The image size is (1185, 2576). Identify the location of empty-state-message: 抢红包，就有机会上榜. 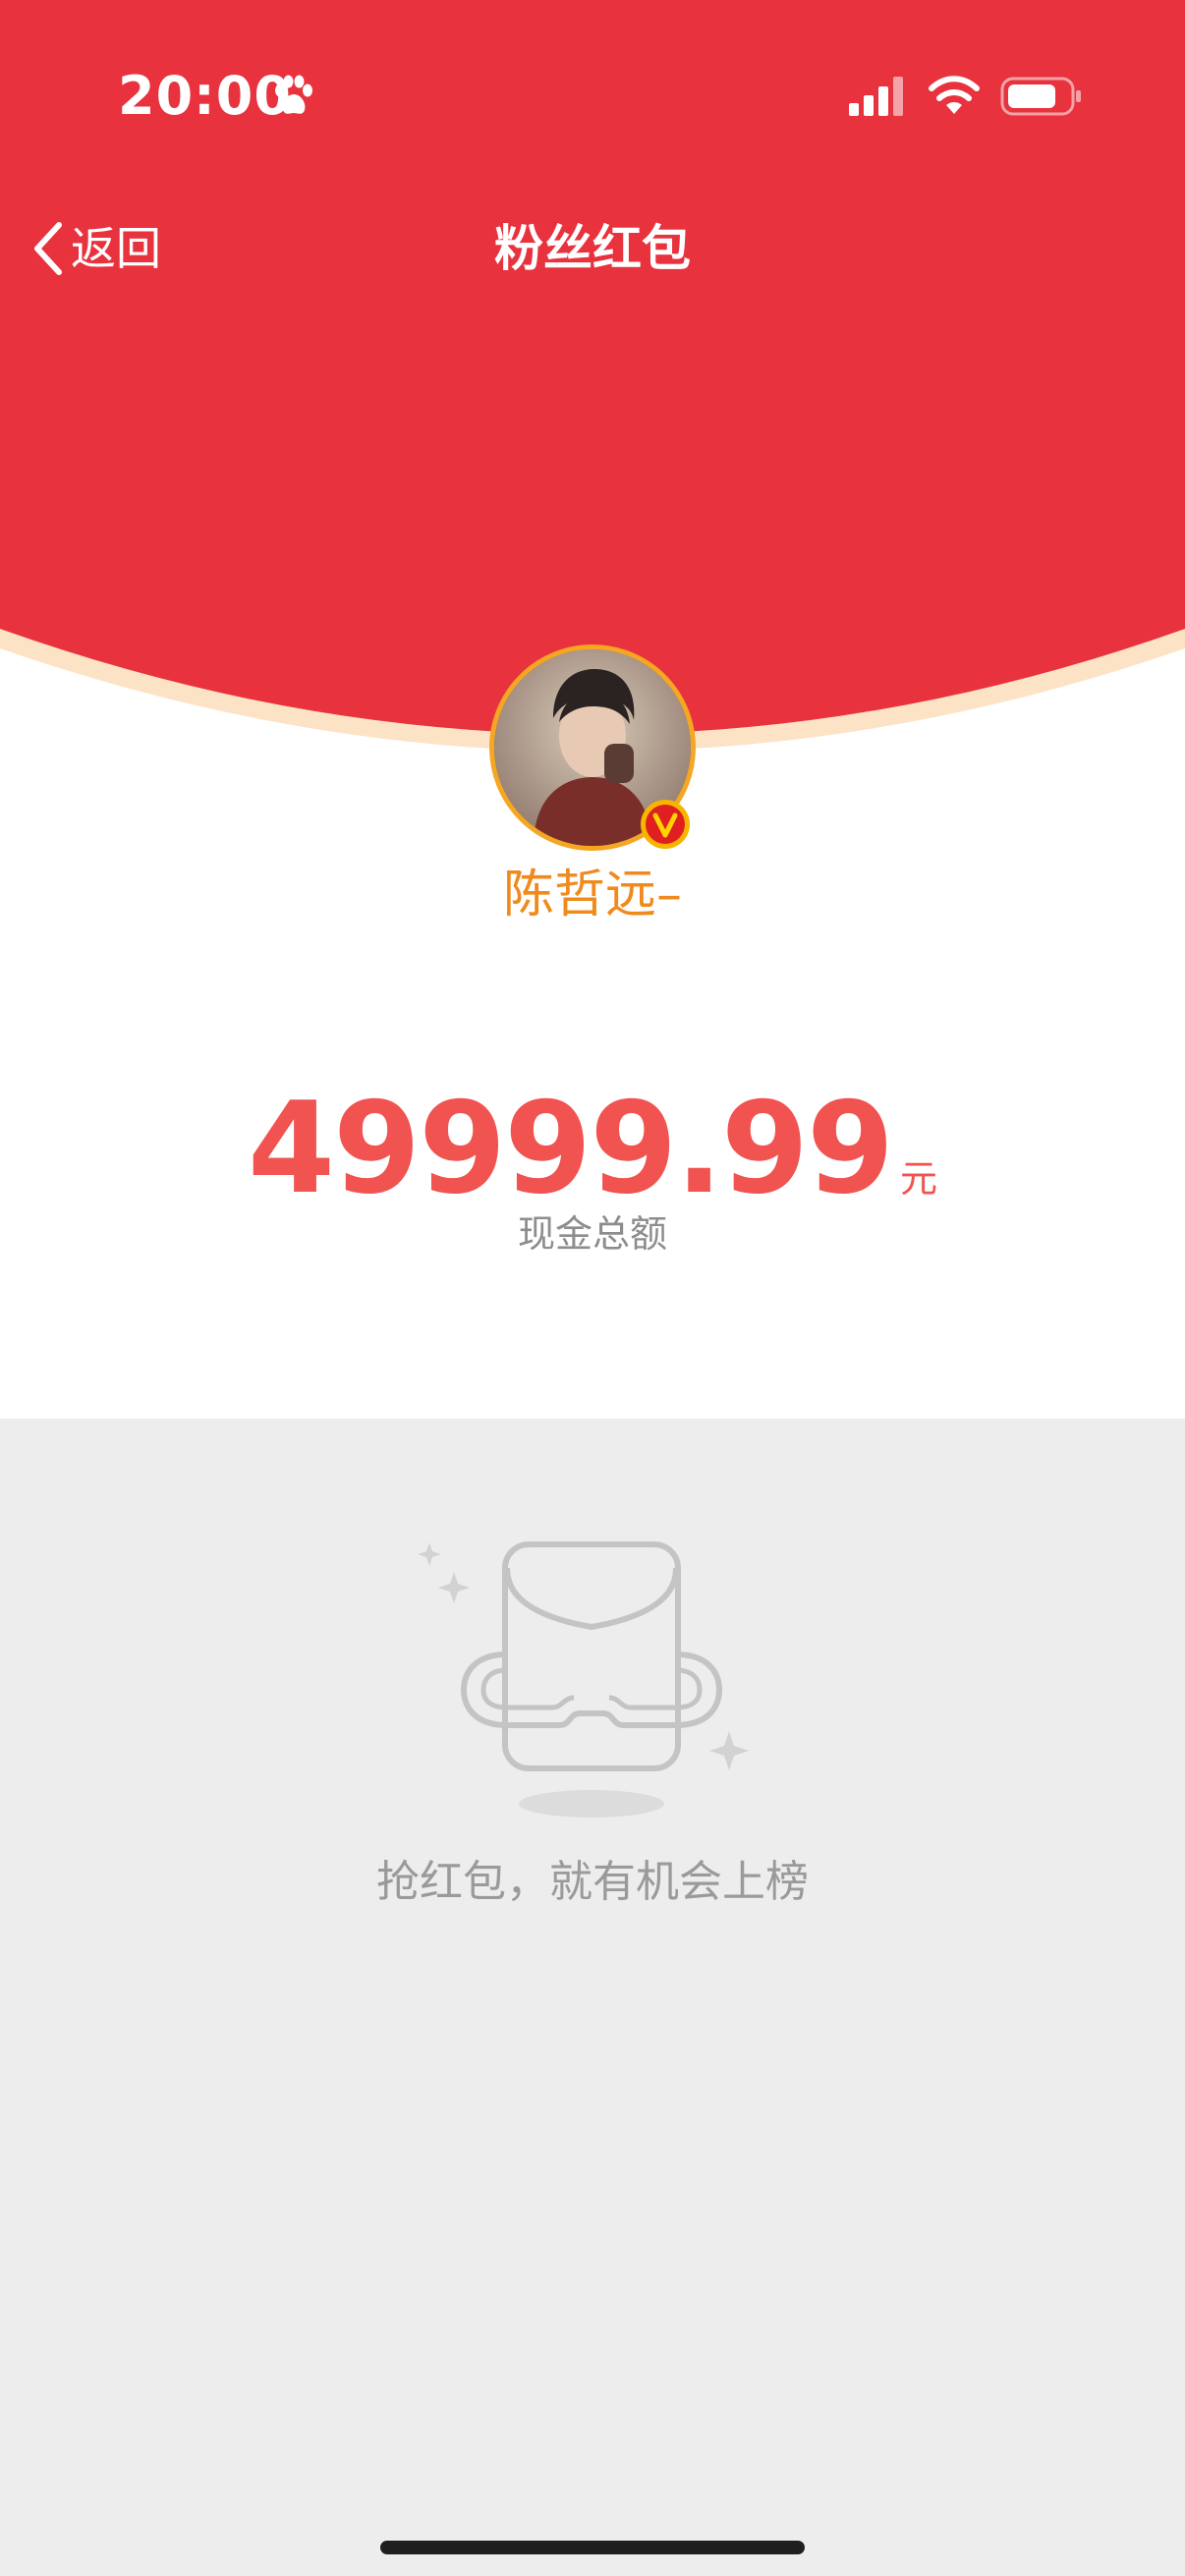
(592, 1882).